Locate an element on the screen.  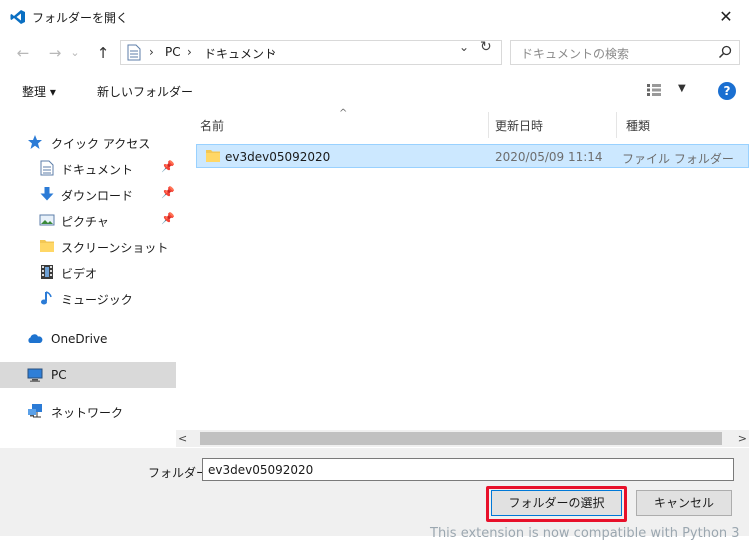
column-header-name: 名前 is located at coordinates (212, 125).